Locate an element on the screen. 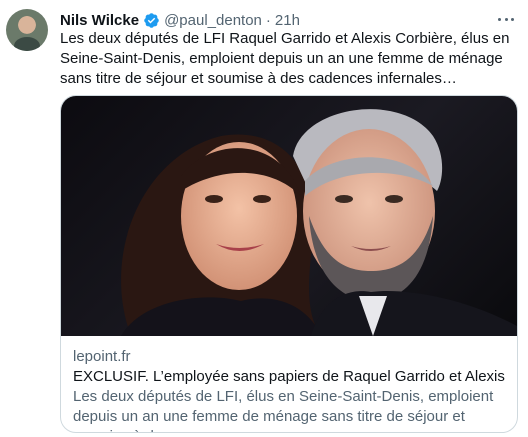 The image size is (528, 437). more-options-icon is located at coordinates (506, 19).